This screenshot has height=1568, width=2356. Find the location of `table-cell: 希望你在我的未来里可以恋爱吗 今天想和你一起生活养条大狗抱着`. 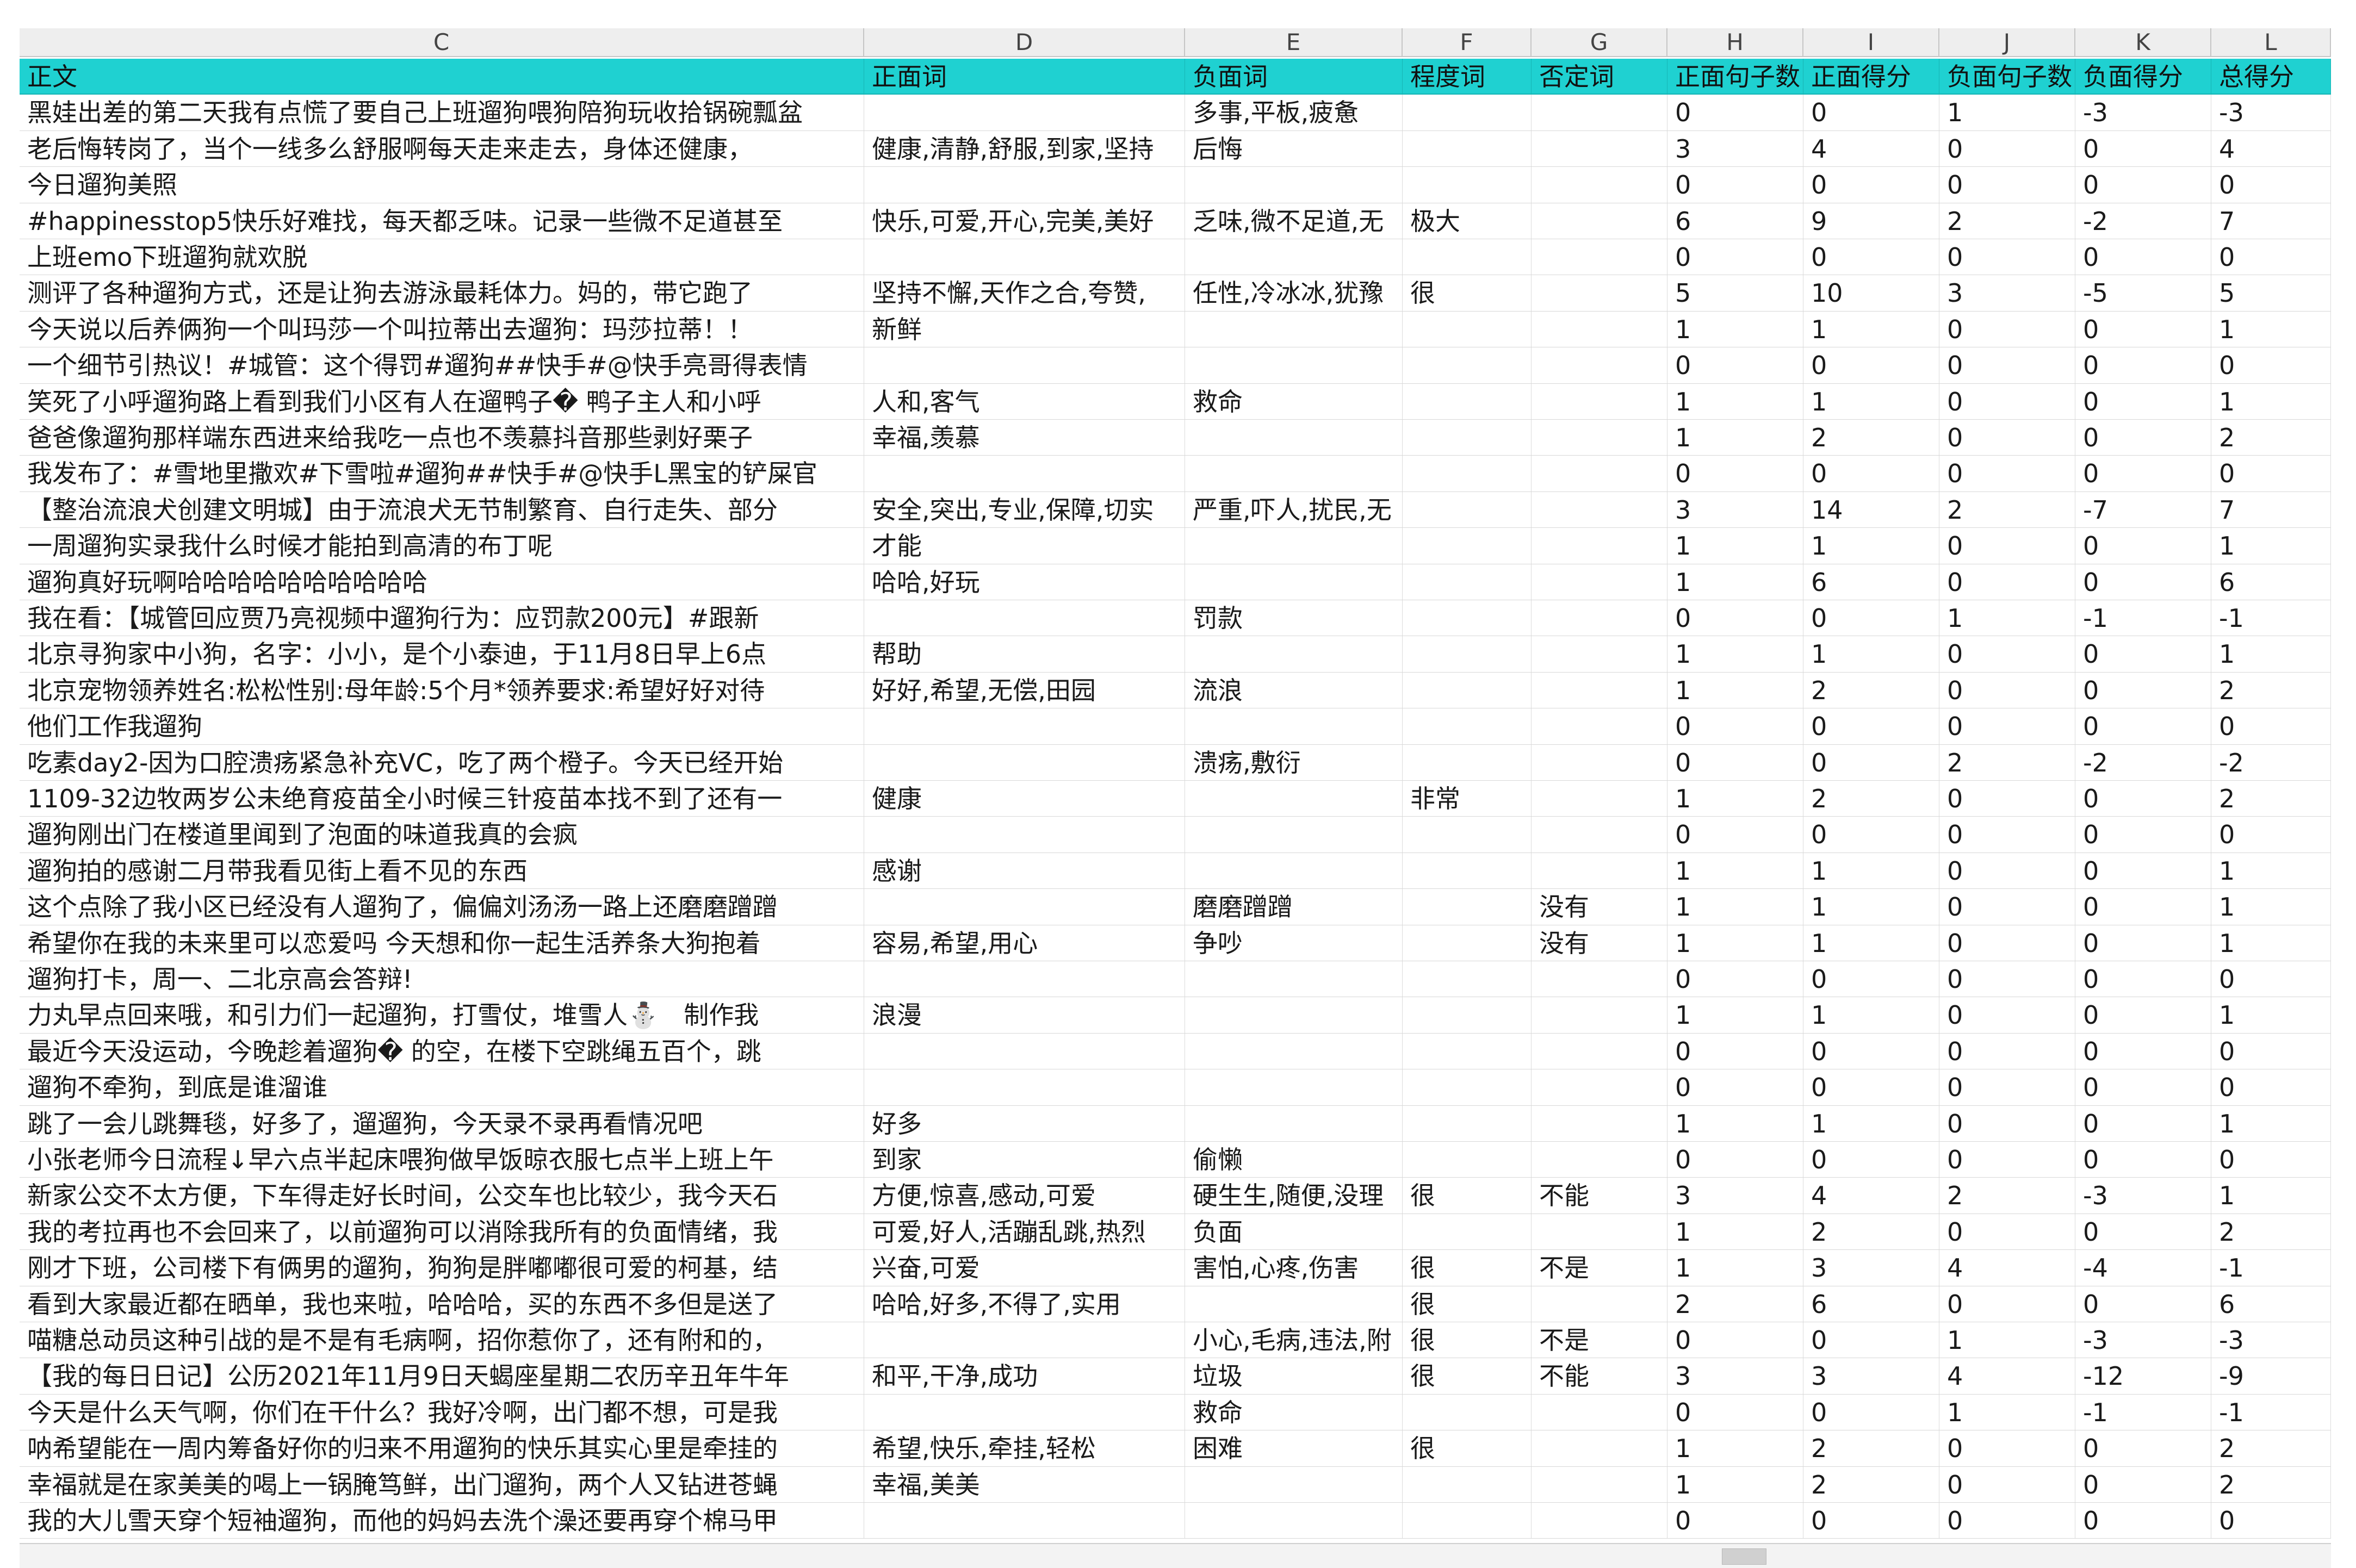

table-cell: 希望你在我的未来里可以恋爱吗 今天想和你一起生活养条大狗抱着 is located at coordinates (442, 943).